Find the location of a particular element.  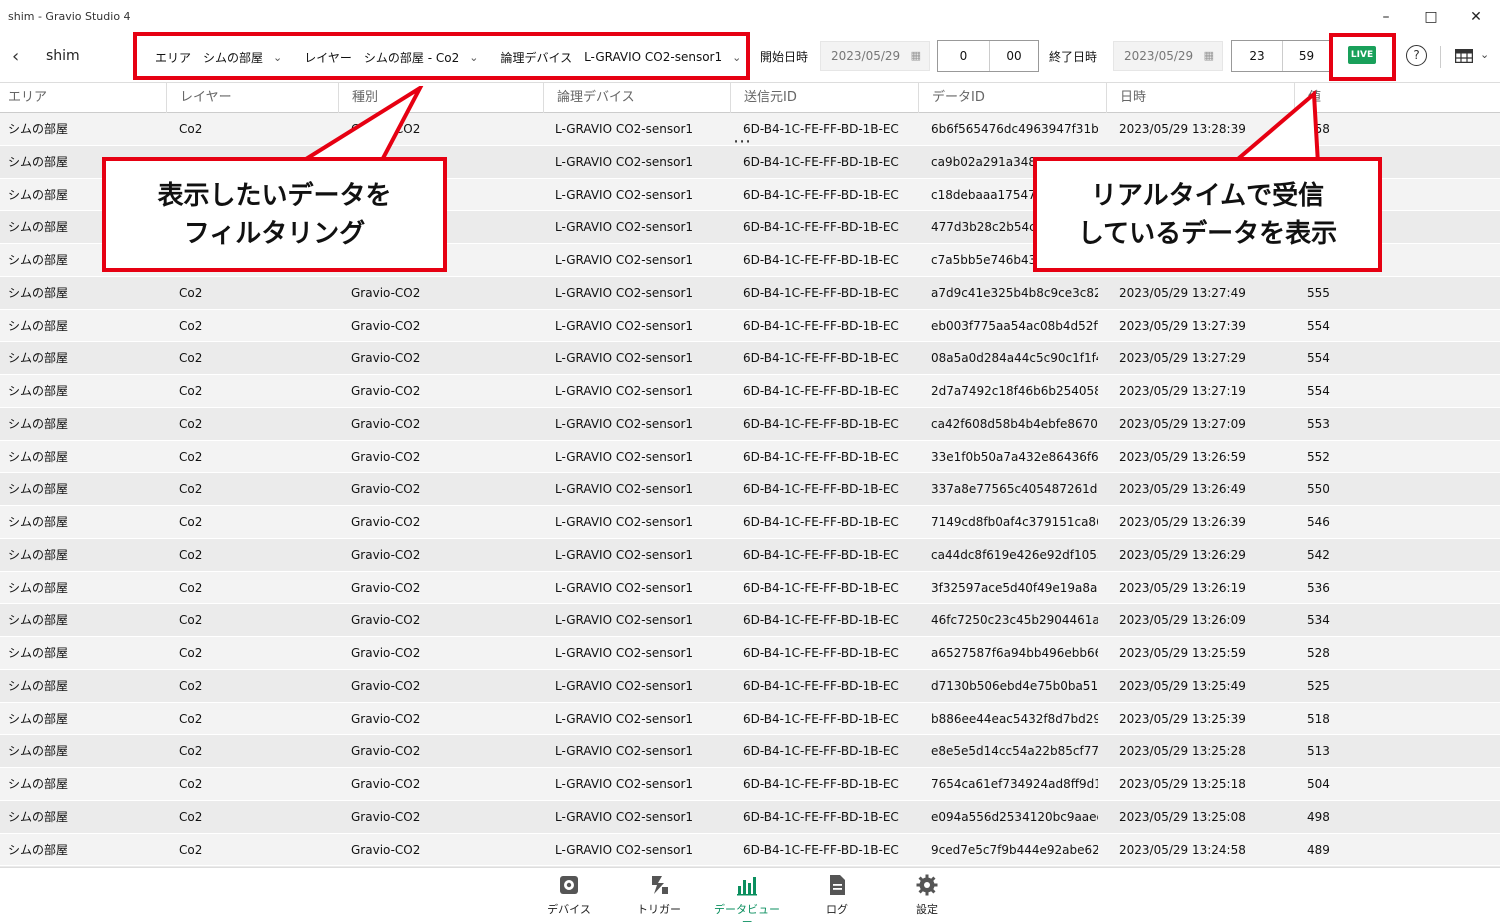

gear-chip-icon is located at coordinates (569, 885).